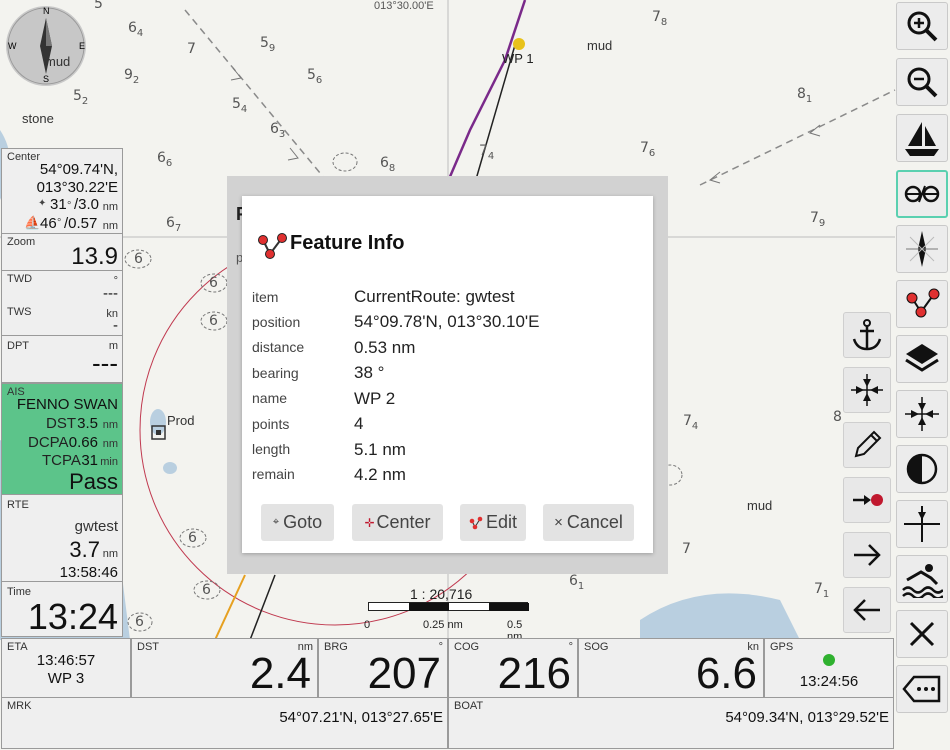 This screenshot has height=750, width=950. What do you see at coordinates (434, 296) in the screenshot?
I see `info-value: CurrentRoute: gwtest` at bounding box center [434, 296].